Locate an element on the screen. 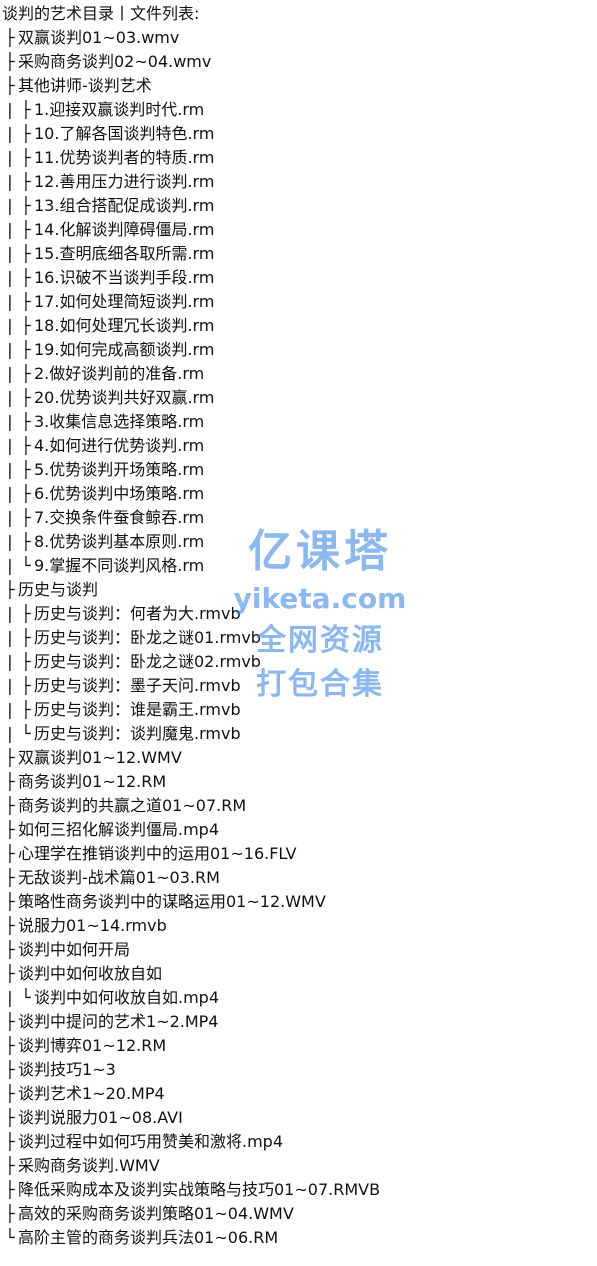 This screenshot has width=597, height=1266. entry-name: 说服力01~14.rmvb is located at coordinates (92, 925).